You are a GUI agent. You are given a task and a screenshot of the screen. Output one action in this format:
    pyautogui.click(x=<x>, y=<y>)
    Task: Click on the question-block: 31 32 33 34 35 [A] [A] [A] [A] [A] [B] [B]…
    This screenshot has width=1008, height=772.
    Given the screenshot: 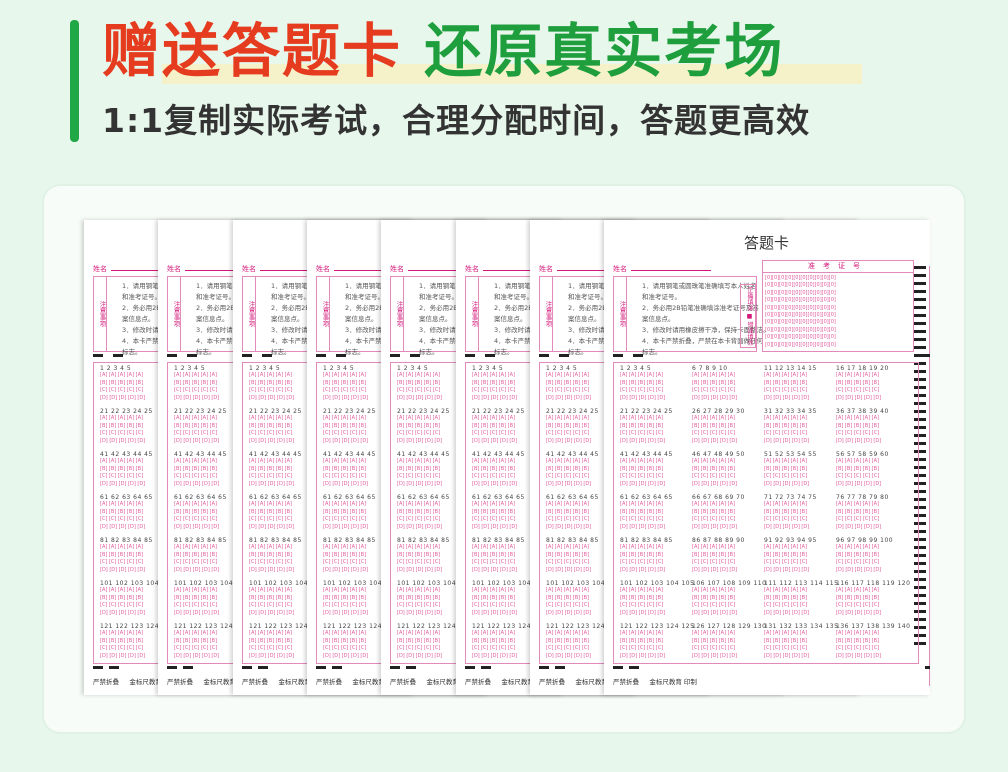 What is the action you would take?
    pyautogui.click(x=790, y=429)
    